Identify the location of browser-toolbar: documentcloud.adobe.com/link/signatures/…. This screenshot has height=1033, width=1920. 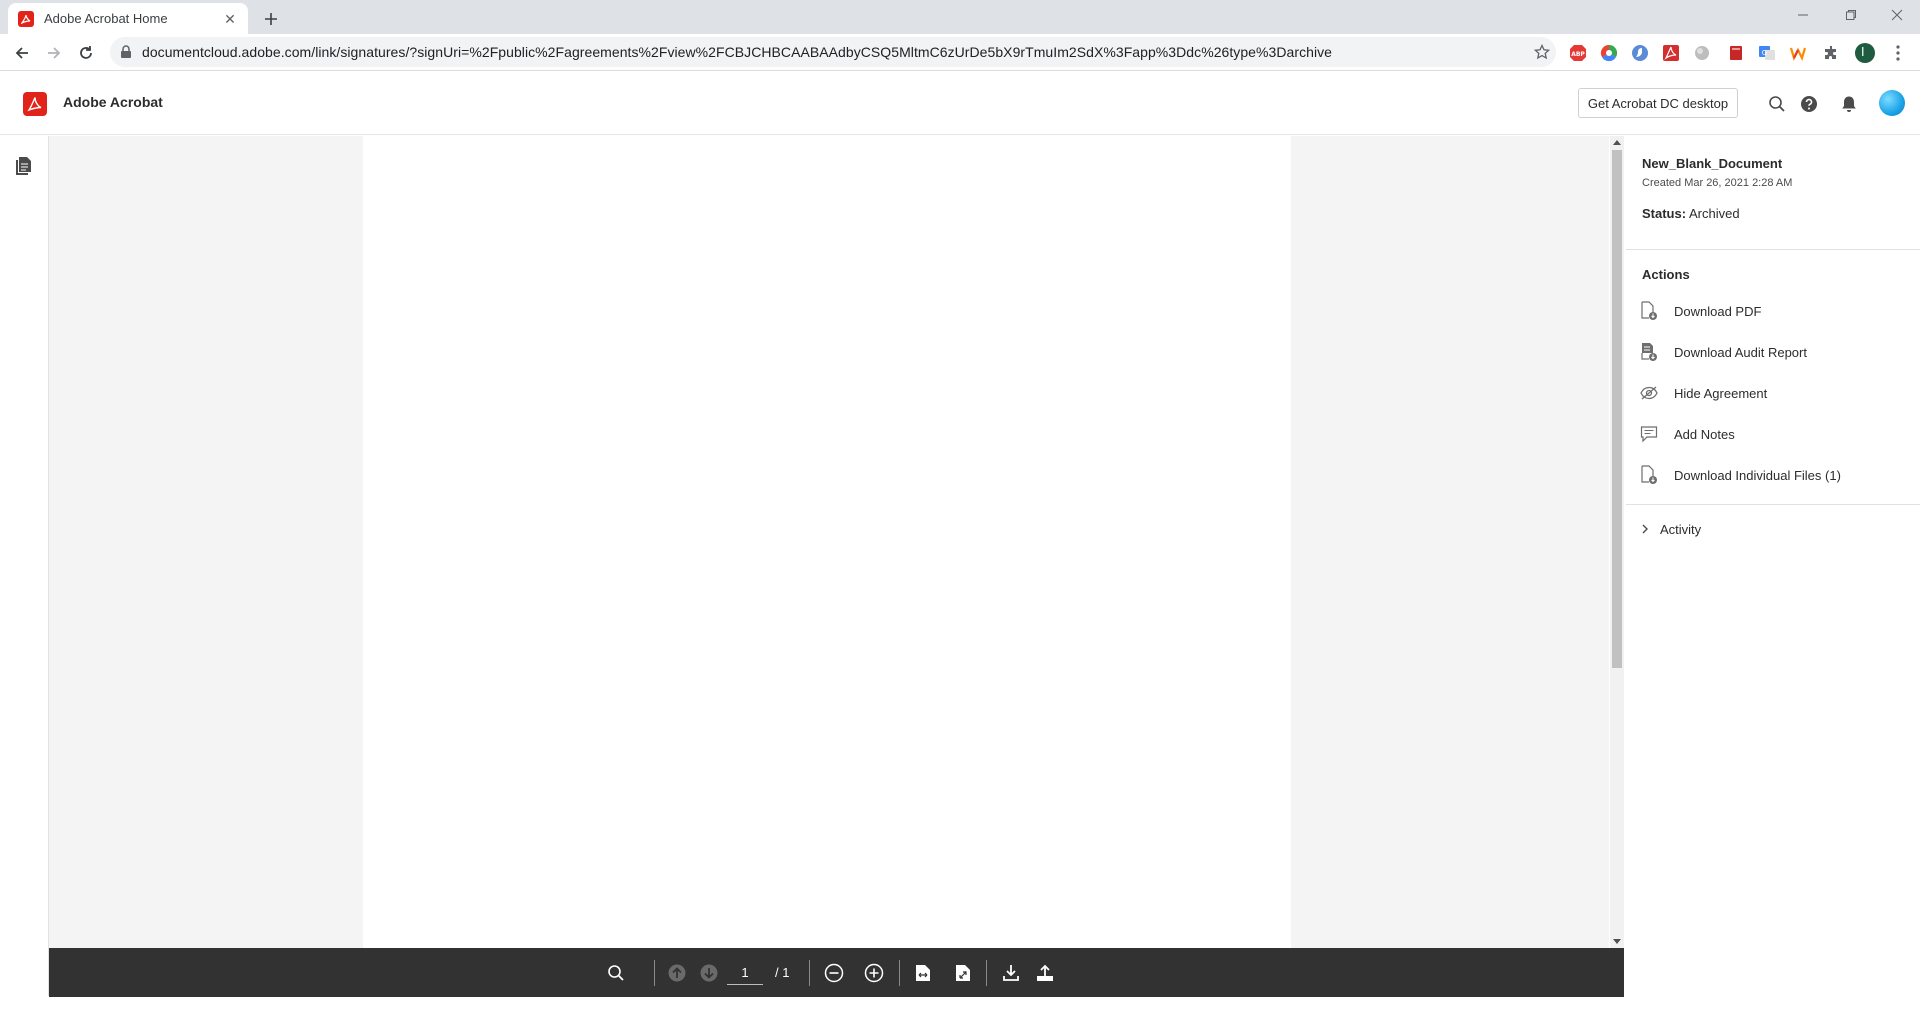
(960, 52).